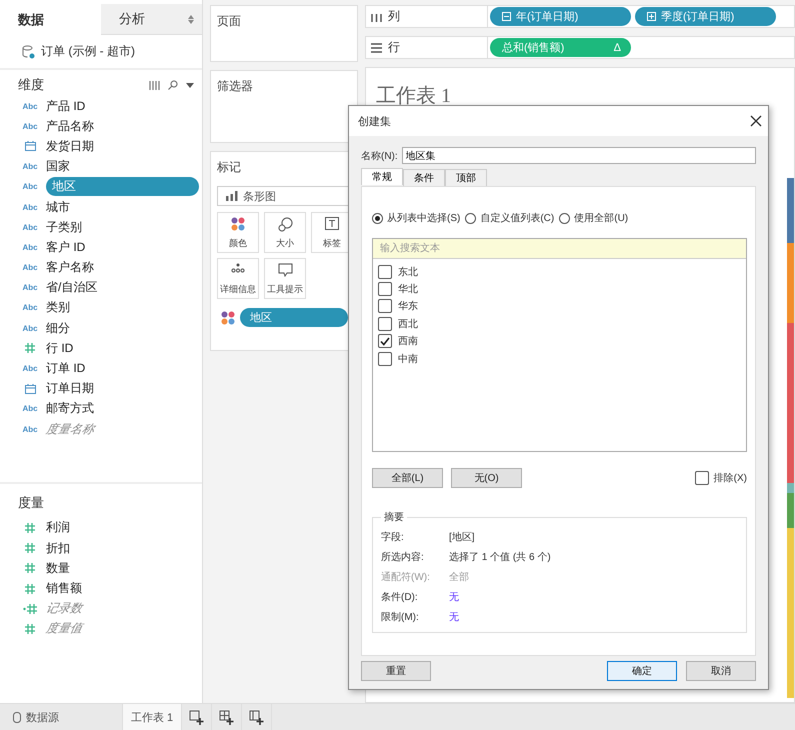 The width and height of the screenshot is (795, 730). Describe the element at coordinates (466, 177) in the screenshot. I see `dialog-tab: 顶部` at that location.